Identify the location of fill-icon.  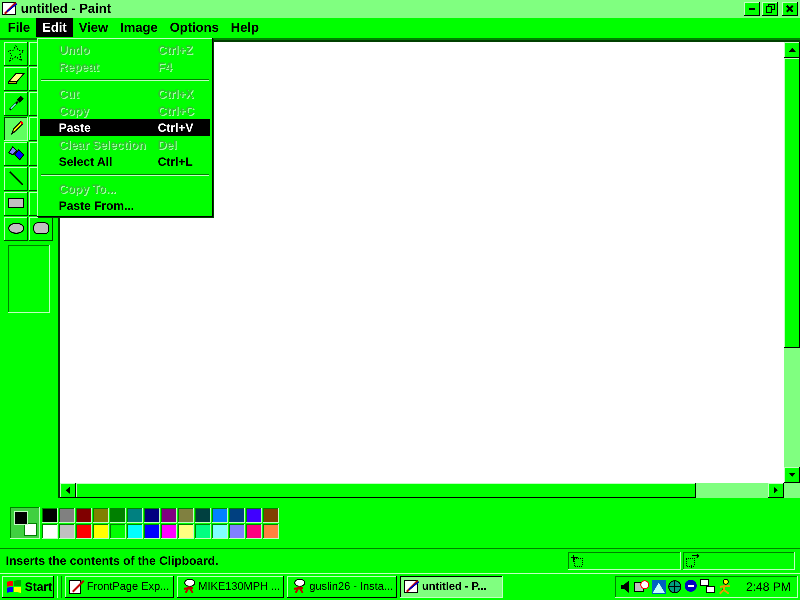
(16, 153).